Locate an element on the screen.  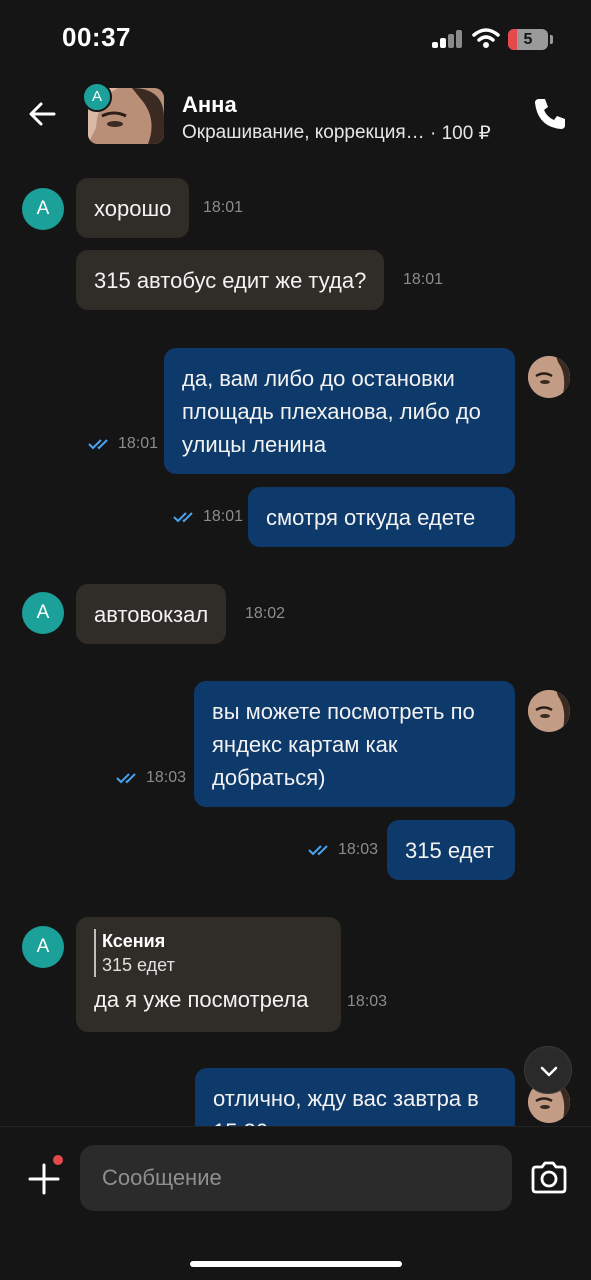
composer-bar is located at coordinates (295, 1203).